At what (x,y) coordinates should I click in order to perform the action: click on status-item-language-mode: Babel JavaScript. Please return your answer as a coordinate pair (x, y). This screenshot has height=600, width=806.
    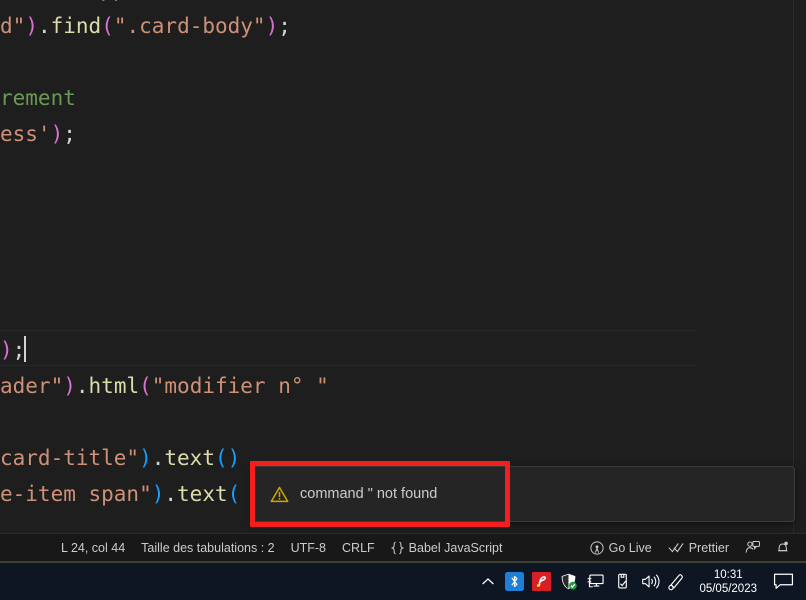
    Looking at the image, I should click on (447, 548).